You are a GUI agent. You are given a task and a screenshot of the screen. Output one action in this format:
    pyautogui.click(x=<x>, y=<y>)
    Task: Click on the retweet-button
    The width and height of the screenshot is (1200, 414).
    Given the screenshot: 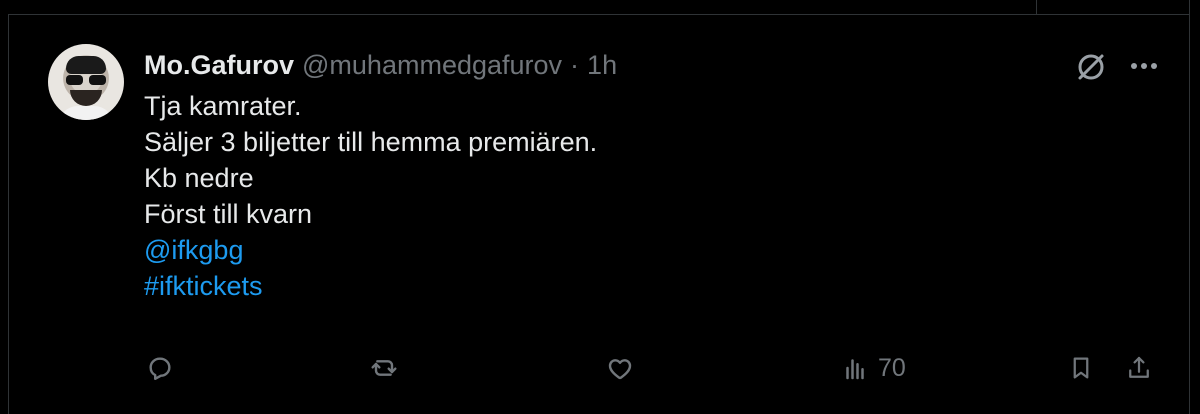 What is the action you would take?
    pyautogui.click(x=384, y=368)
    